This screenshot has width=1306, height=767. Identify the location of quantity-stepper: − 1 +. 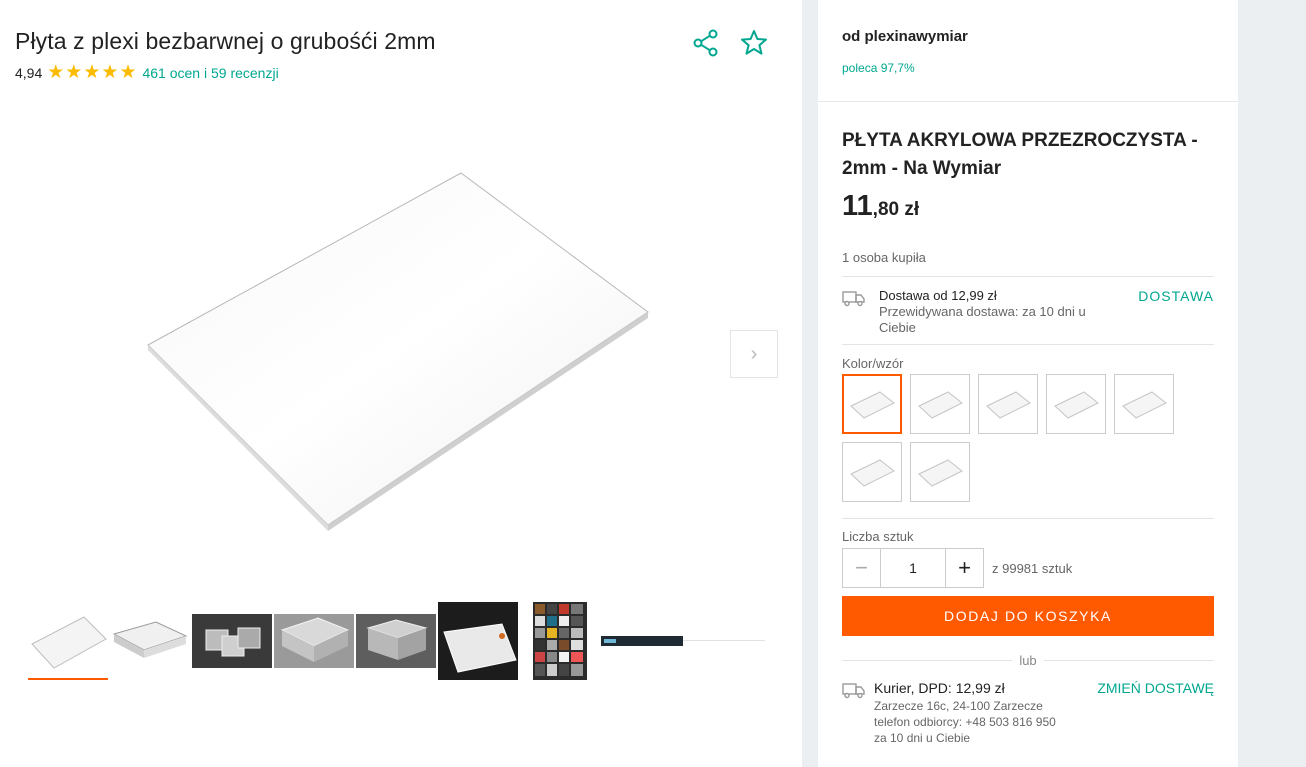
(913, 568).